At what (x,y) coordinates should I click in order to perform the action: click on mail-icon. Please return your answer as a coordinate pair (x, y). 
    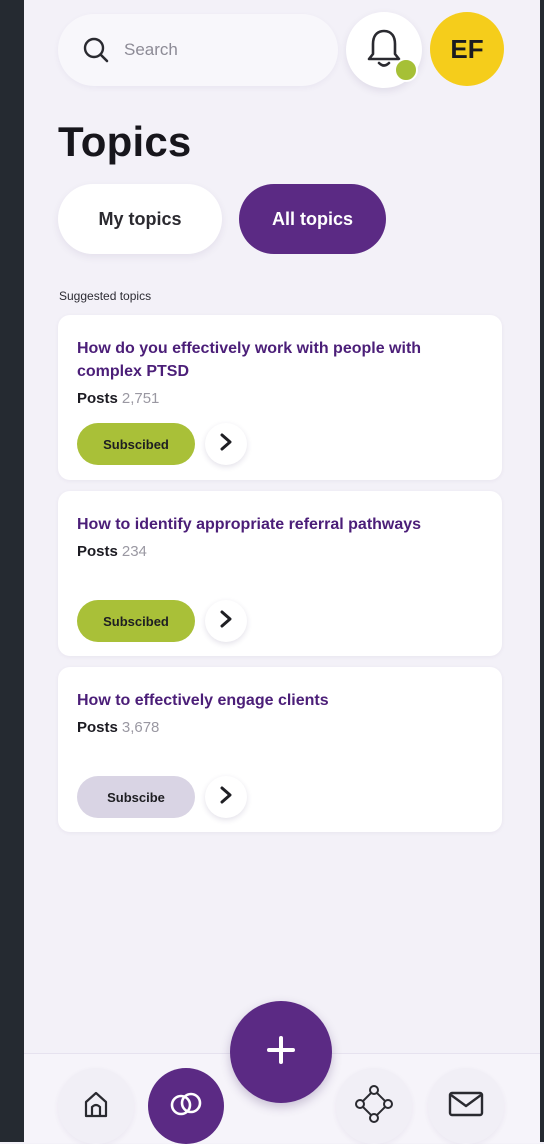
    Looking at the image, I should click on (466, 1106).